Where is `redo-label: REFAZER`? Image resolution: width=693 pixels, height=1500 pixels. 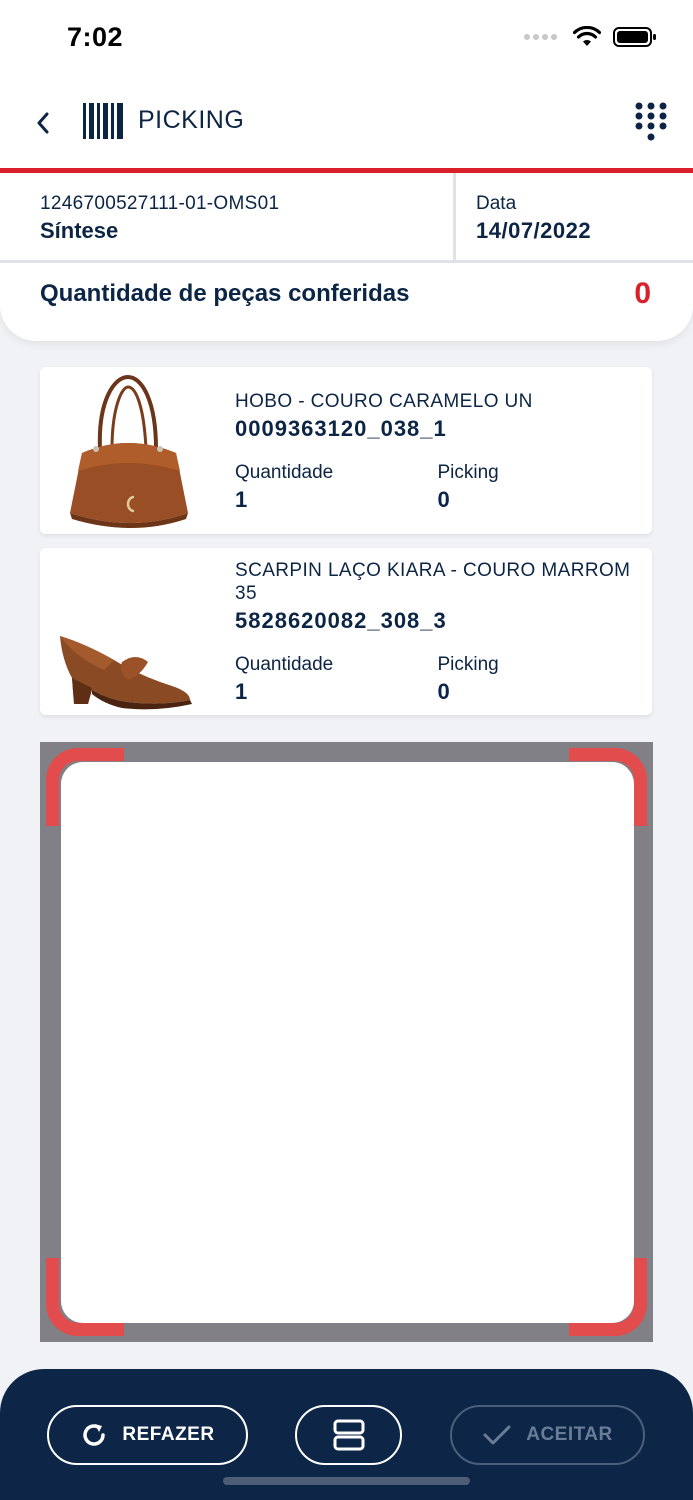 redo-label: REFAZER is located at coordinates (168, 1434).